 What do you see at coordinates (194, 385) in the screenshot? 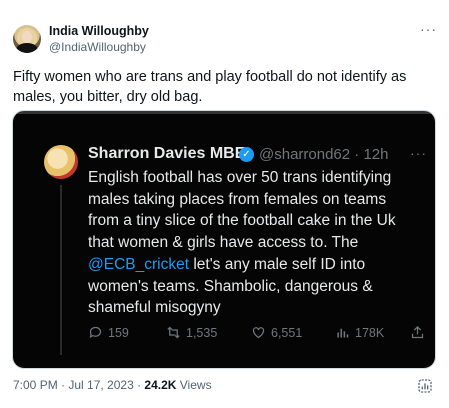
I see `views-label: Views` at bounding box center [194, 385].